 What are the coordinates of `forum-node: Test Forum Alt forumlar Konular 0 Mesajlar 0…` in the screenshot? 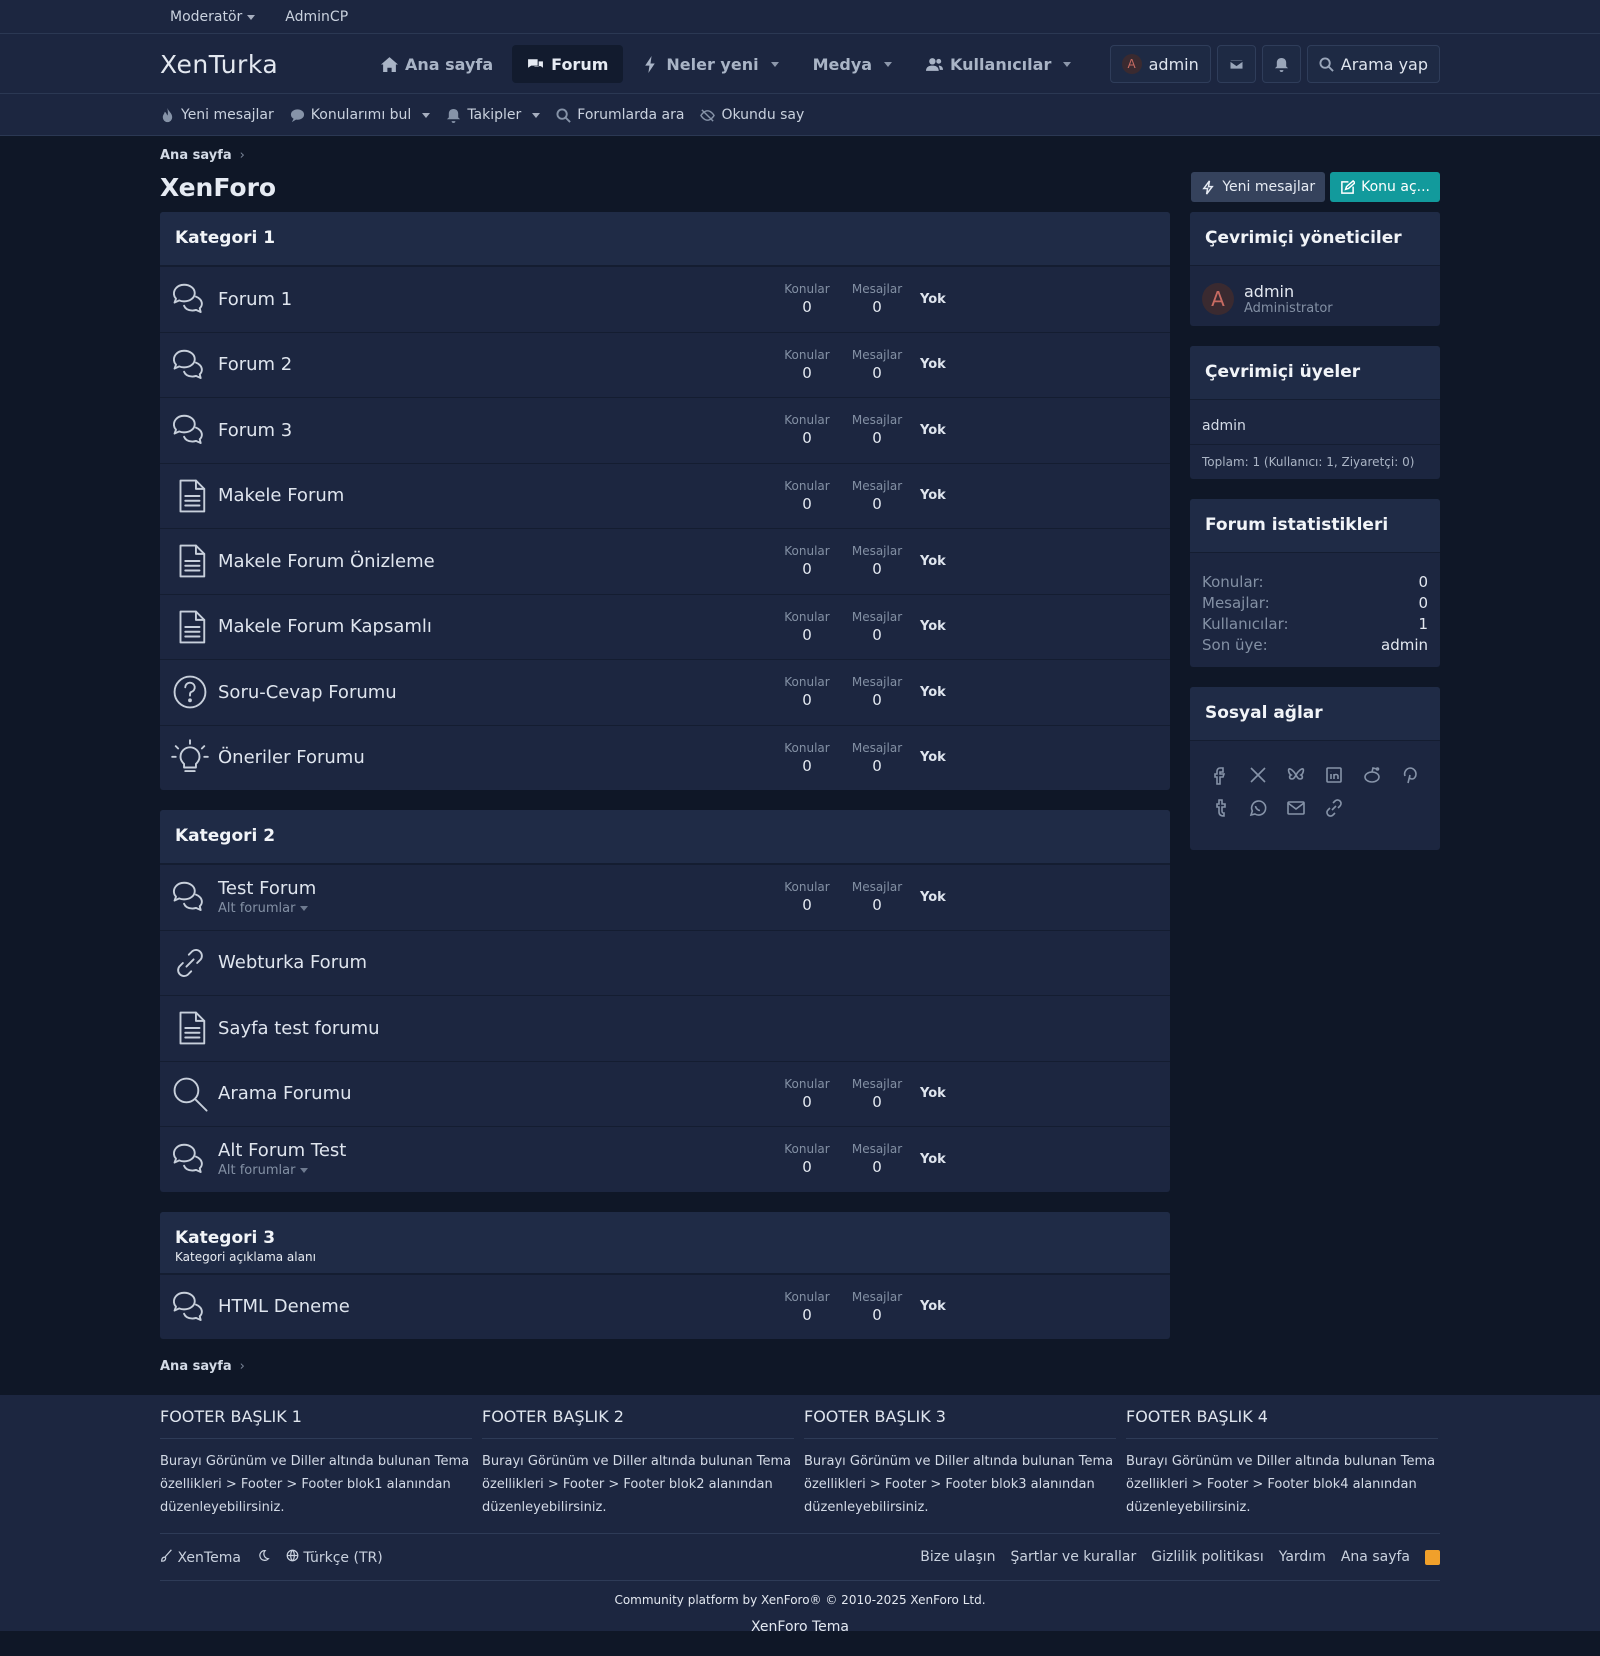 It's located at (665, 897).